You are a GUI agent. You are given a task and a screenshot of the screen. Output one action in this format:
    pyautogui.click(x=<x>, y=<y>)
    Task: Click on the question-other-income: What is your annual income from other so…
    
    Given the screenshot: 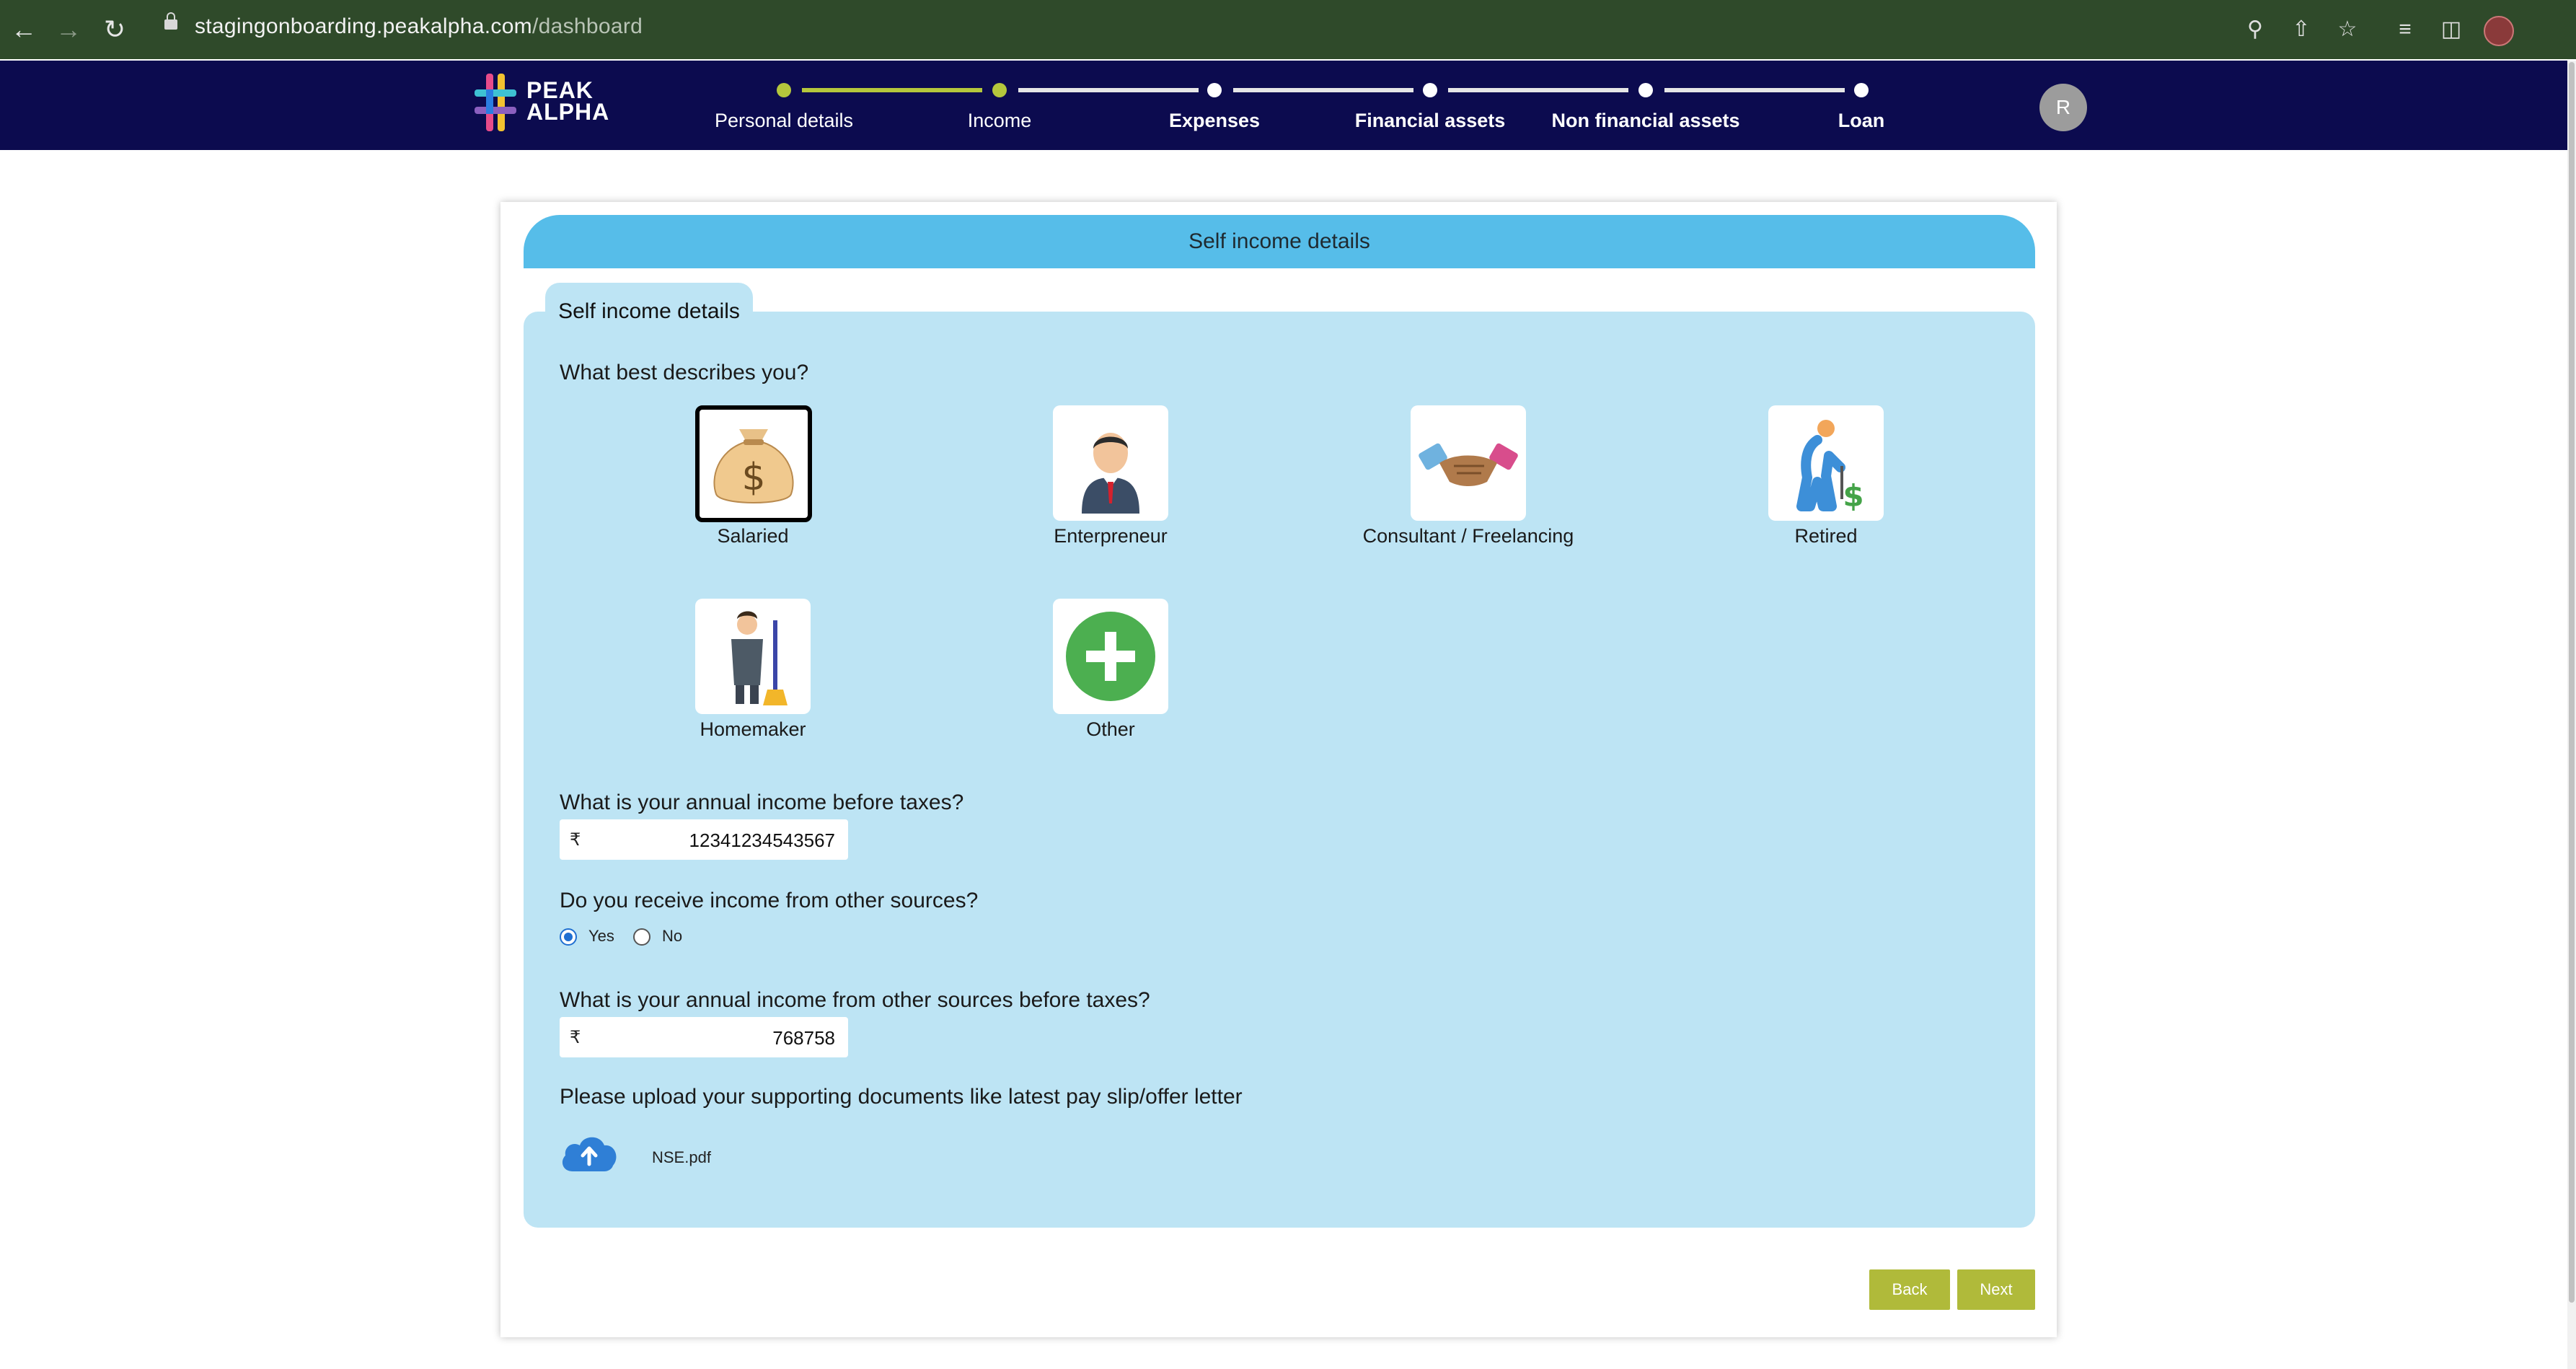 What is the action you would take?
    pyautogui.click(x=855, y=1000)
    